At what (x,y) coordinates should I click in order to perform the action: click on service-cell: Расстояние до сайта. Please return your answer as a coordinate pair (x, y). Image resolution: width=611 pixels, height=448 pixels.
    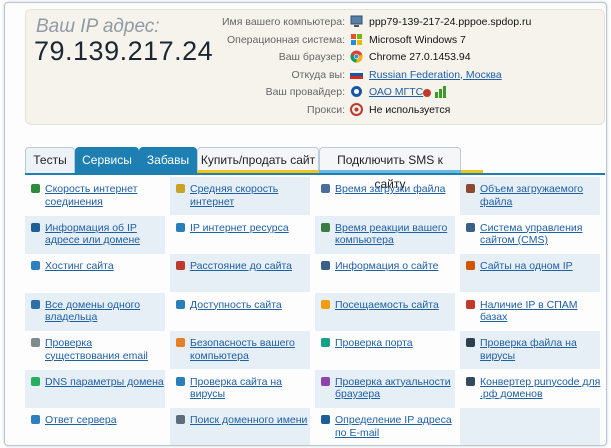
    Looking at the image, I should click on (240, 273).